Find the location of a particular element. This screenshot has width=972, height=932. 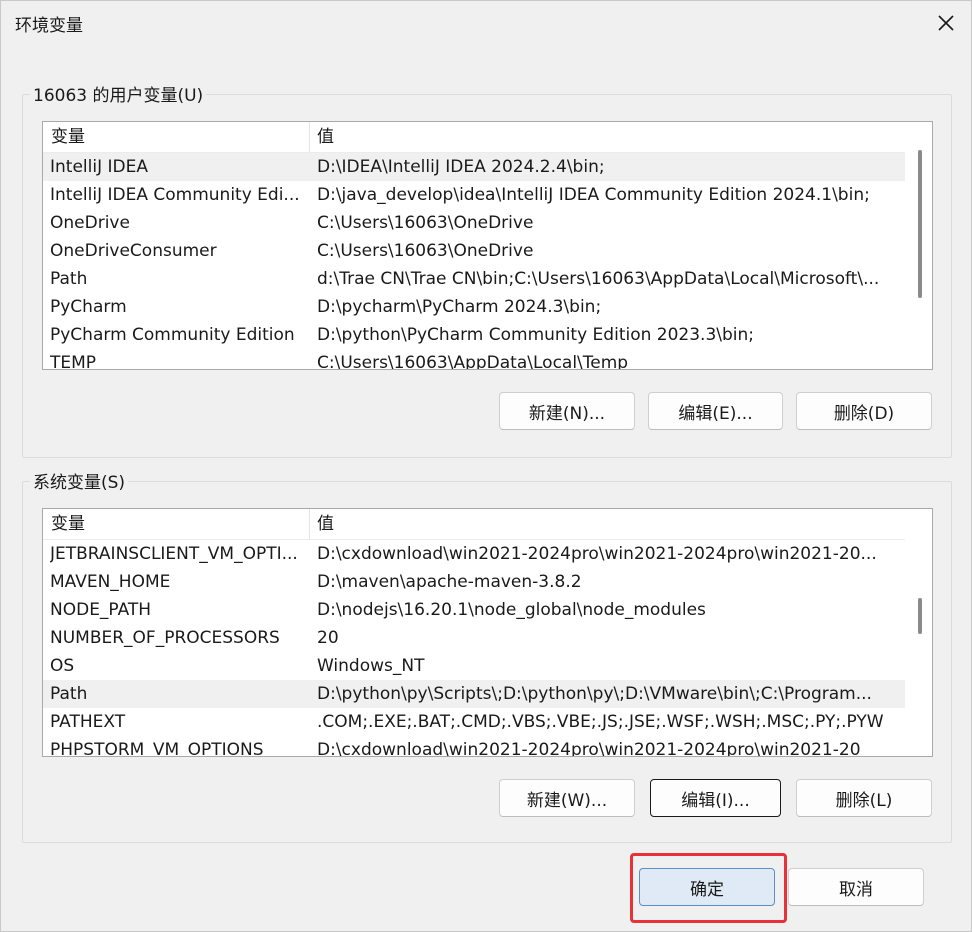

system-variables-label: 系统变量(S) is located at coordinates (79, 480).